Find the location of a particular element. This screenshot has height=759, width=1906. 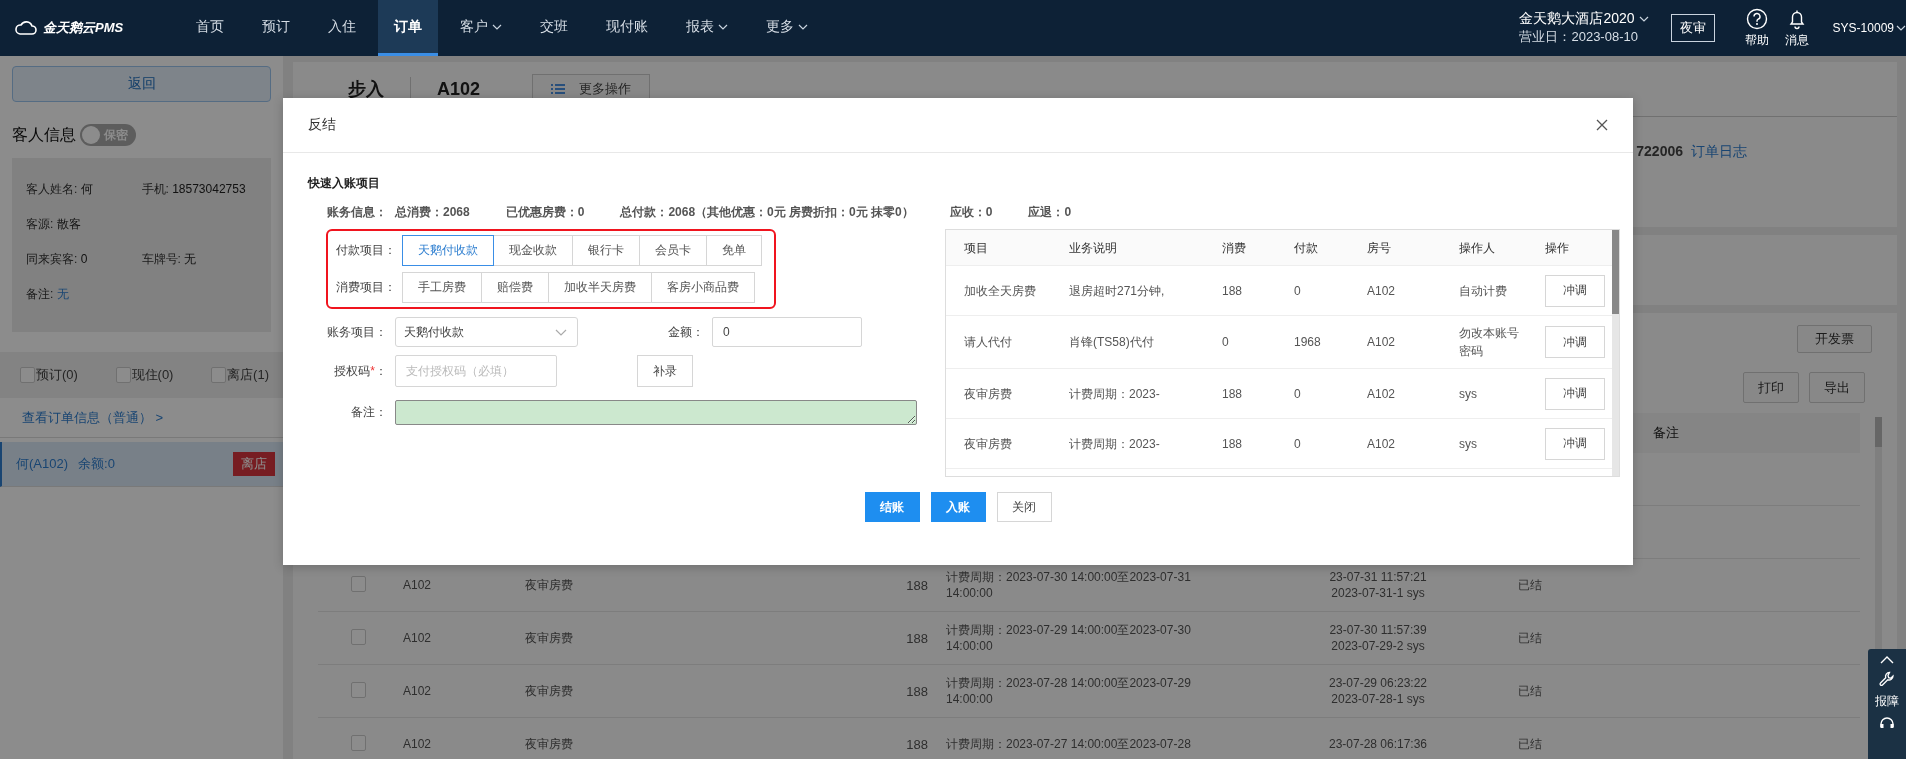

filter-label: 现住(0) is located at coordinates (152, 375).